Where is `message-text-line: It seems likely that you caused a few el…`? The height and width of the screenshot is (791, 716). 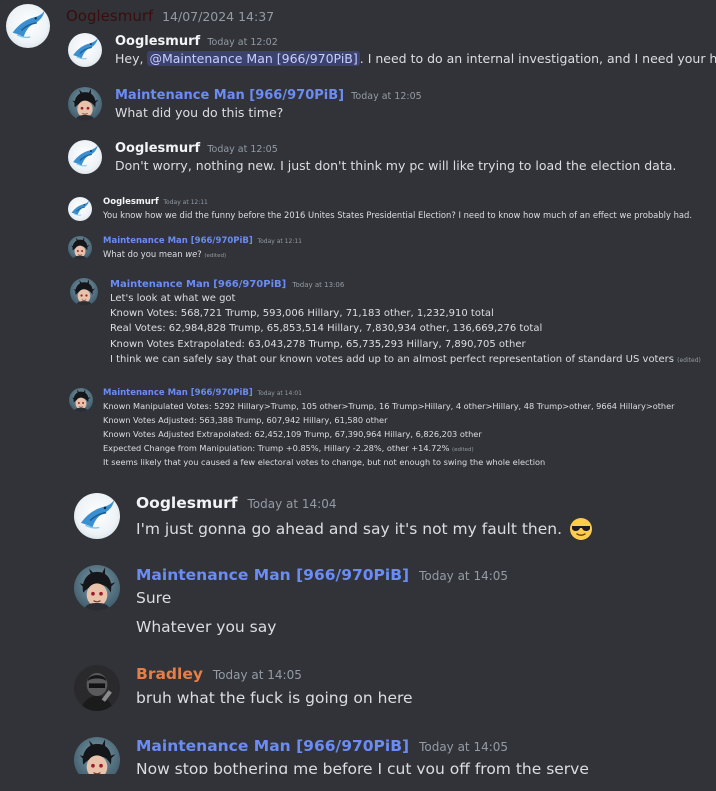
message-text-line: It seems likely that you caused a few el… is located at coordinates (324, 462).